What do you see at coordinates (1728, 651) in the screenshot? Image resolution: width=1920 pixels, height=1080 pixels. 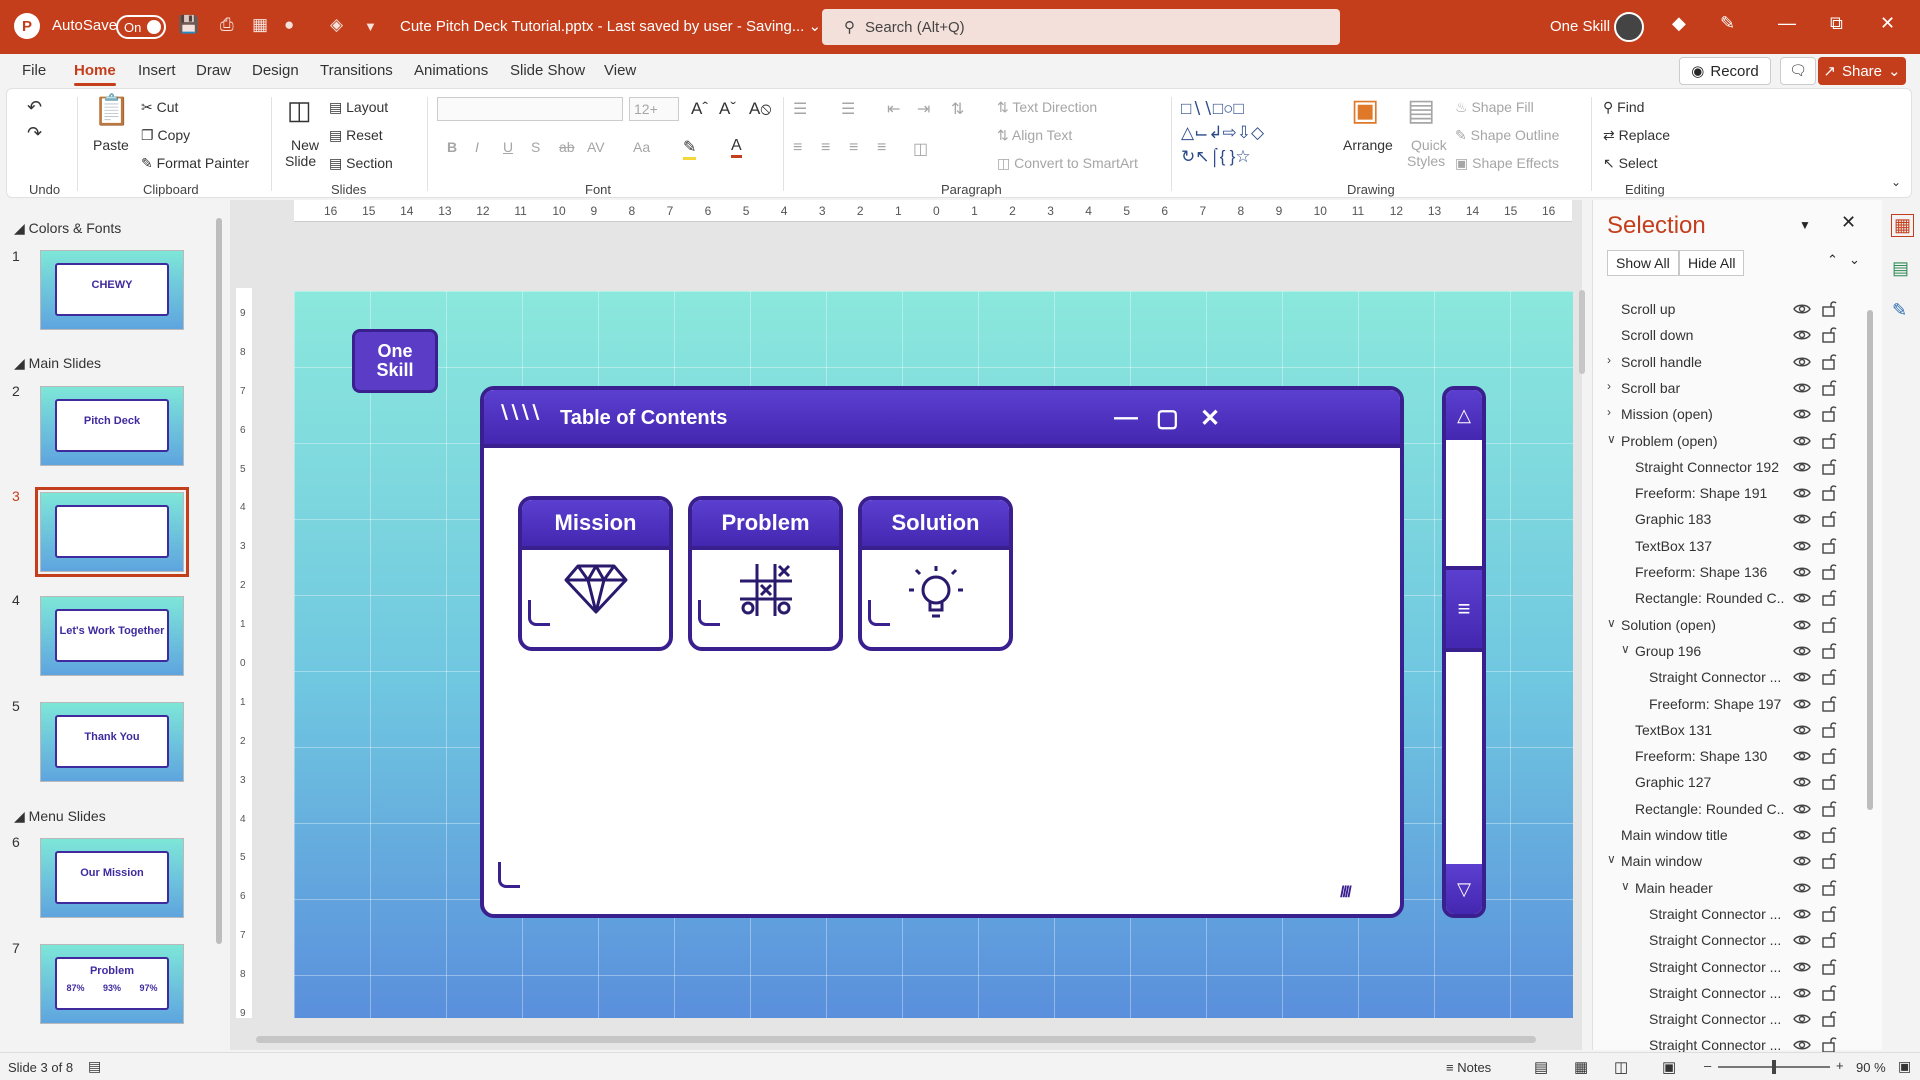 I see `selection-item: ∨ Group 196` at bounding box center [1728, 651].